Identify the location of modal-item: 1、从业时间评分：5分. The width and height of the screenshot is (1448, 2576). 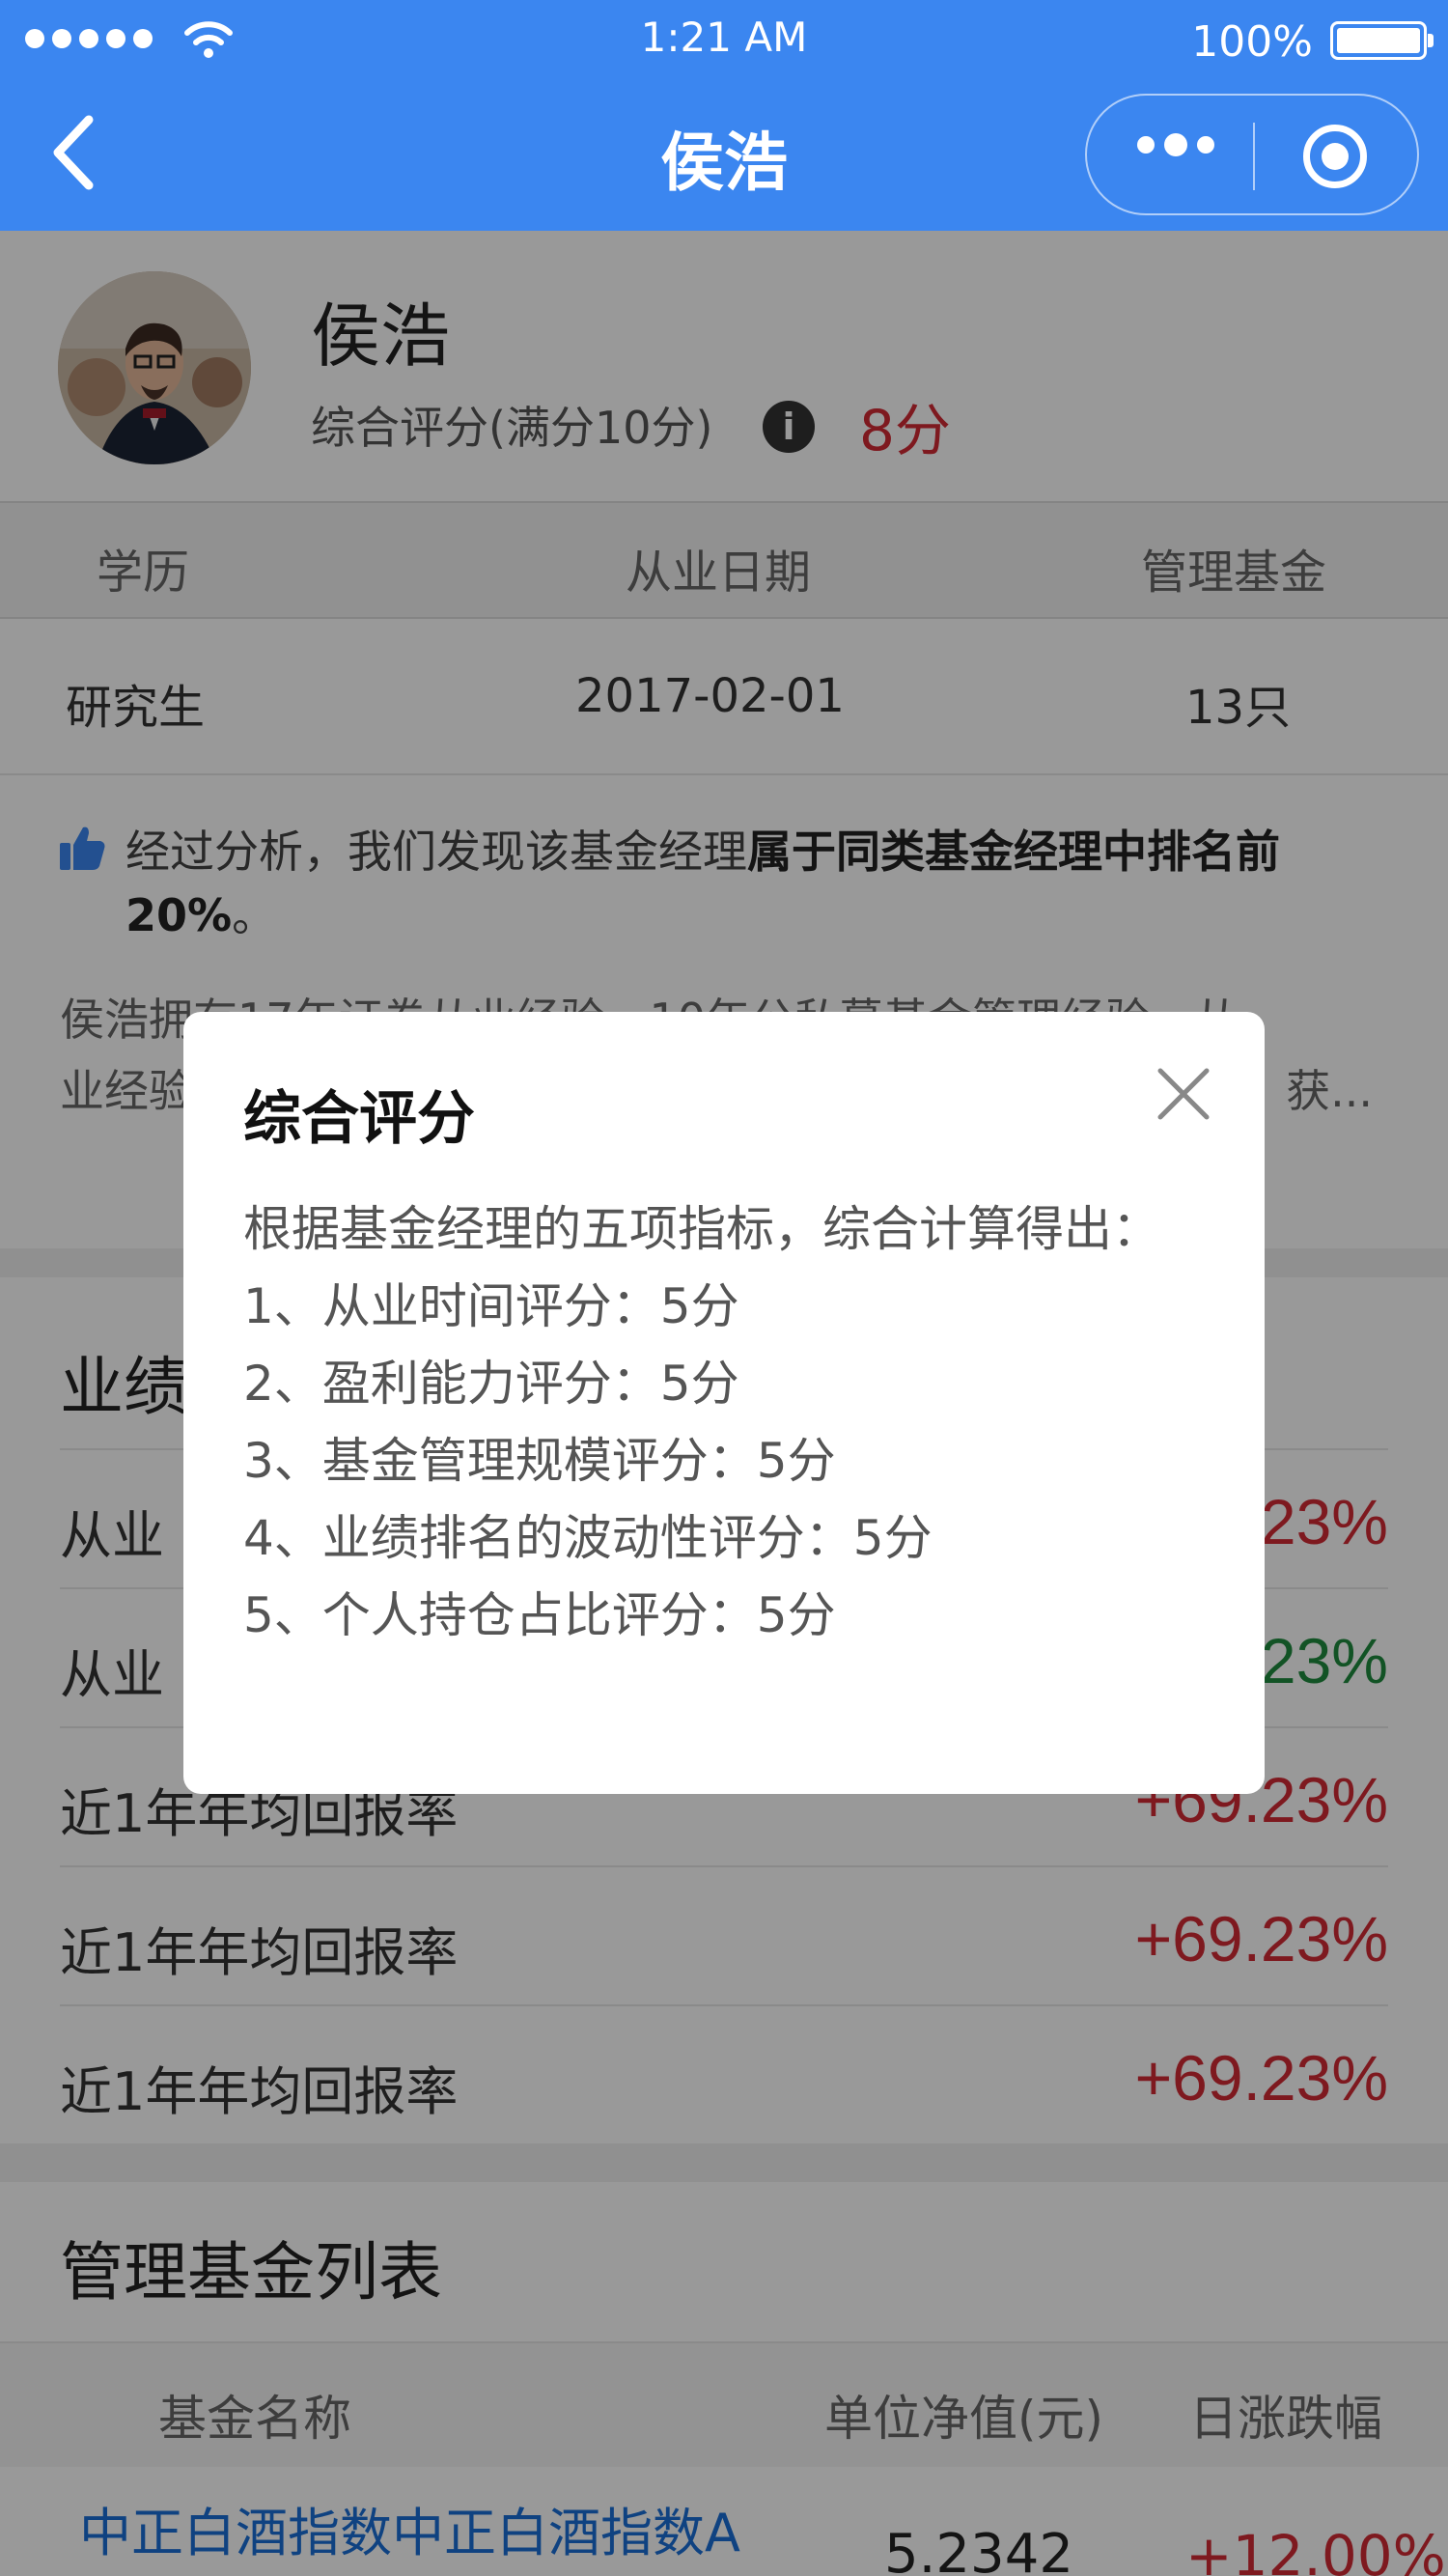
(491, 1306).